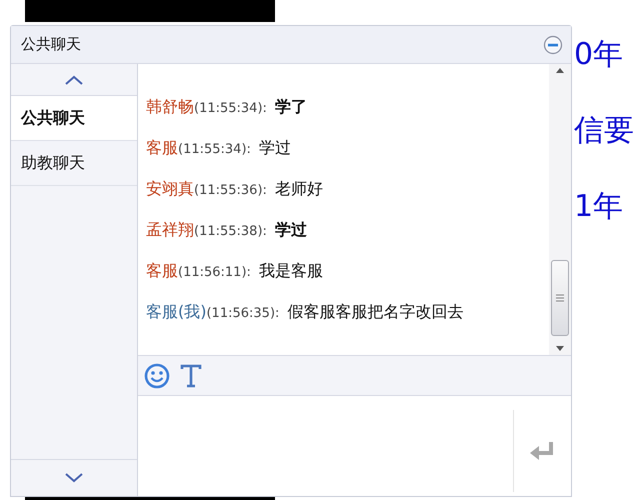 The width and height of the screenshot is (640, 500). I want to click on chat-tab: 公共聊天, so click(74, 118).